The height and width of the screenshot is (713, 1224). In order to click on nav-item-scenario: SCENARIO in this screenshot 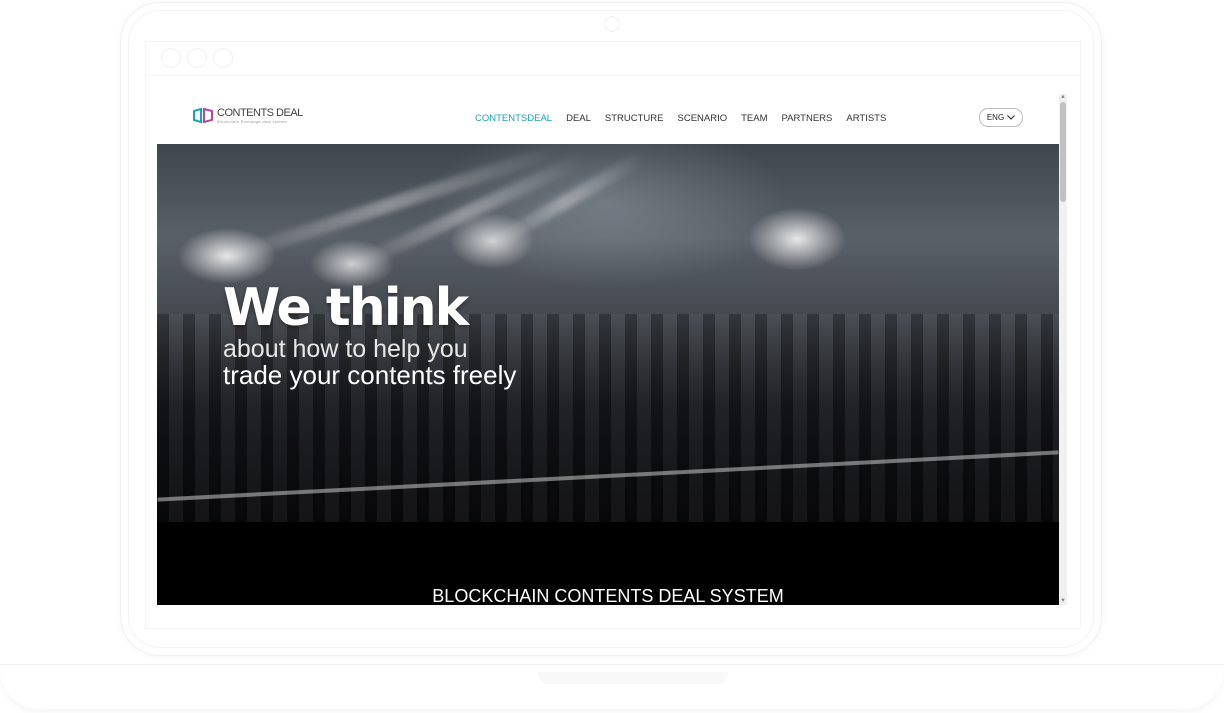, I will do `click(703, 118)`.